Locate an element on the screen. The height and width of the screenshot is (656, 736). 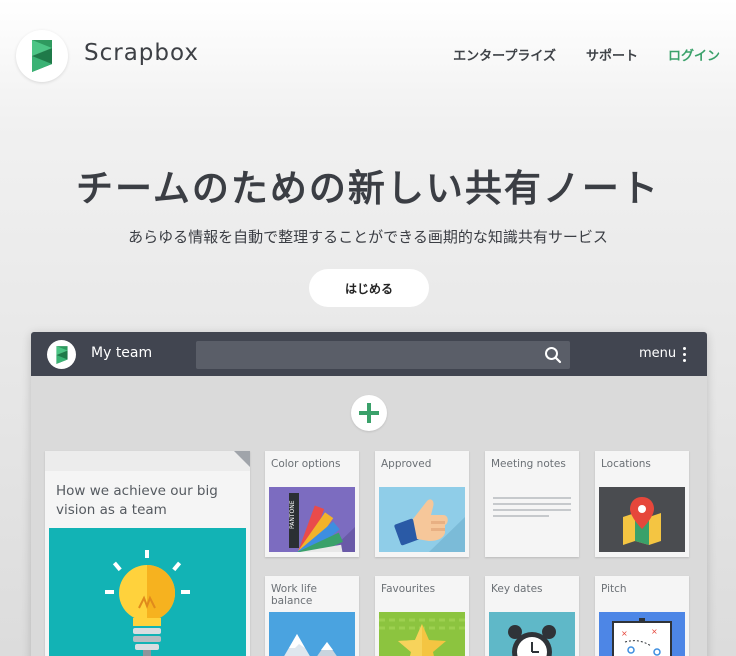
team-logo is located at coordinates (61, 354).